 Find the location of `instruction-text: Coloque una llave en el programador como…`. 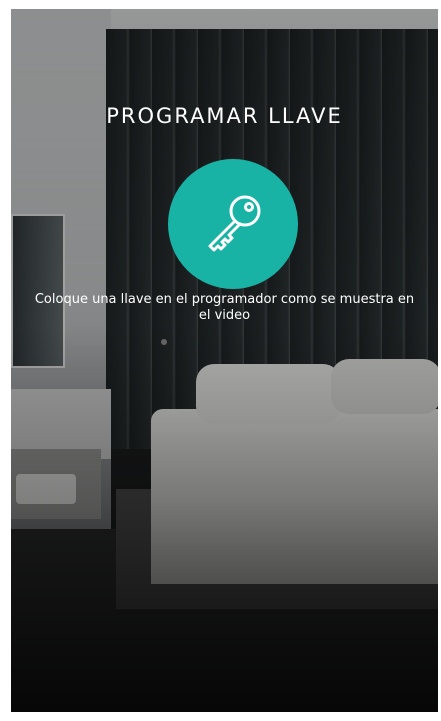

instruction-text: Coloque una llave en el programador como… is located at coordinates (224, 307).